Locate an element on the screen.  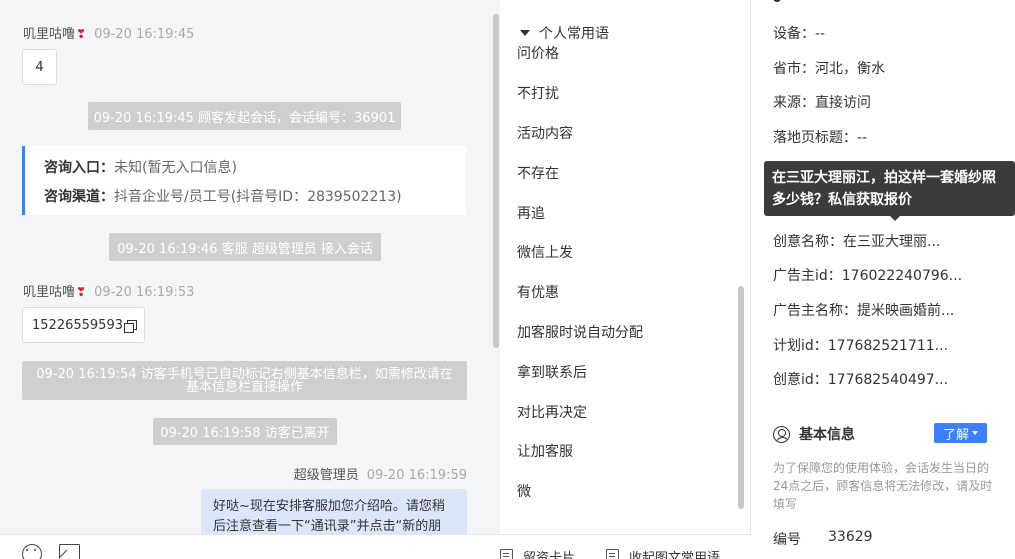
serial-value: 33629 is located at coordinates (850, 537).